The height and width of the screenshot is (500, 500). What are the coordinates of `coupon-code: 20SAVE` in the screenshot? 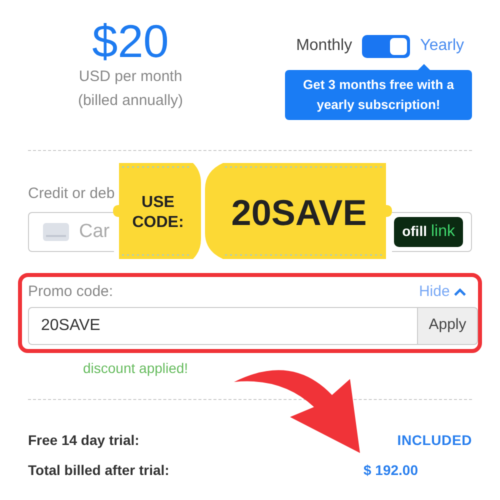 It's located at (299, 213).